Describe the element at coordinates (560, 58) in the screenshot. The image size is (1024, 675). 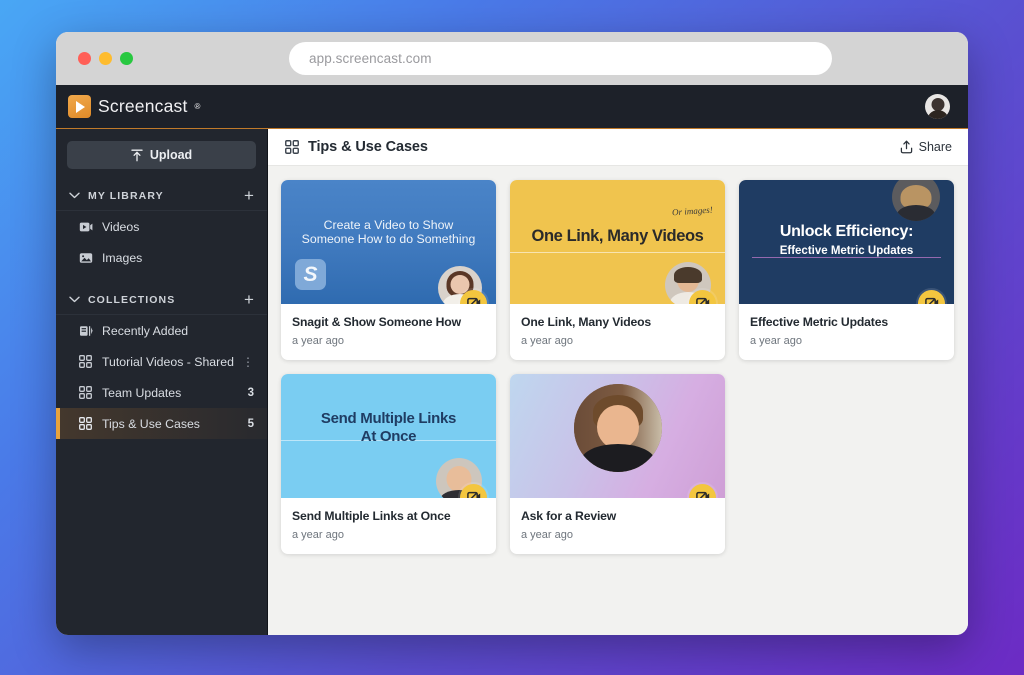
I see `address-bar: app.screencast.com` at that location.